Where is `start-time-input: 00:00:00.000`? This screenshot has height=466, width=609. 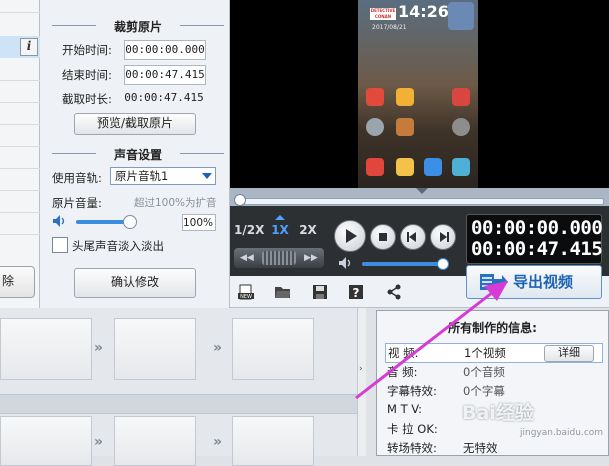
start-time-input: 00:00:00.000 is located at coordinates (165, 50).